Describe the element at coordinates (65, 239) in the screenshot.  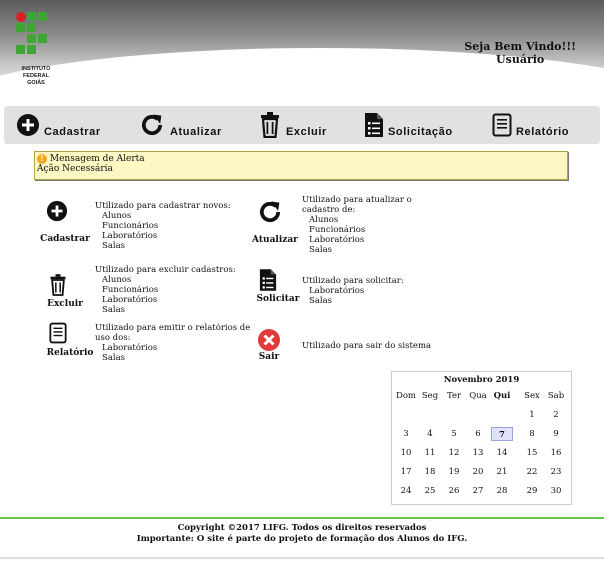
I see `feature-cadastrar-label: Cadastrar` at that location.